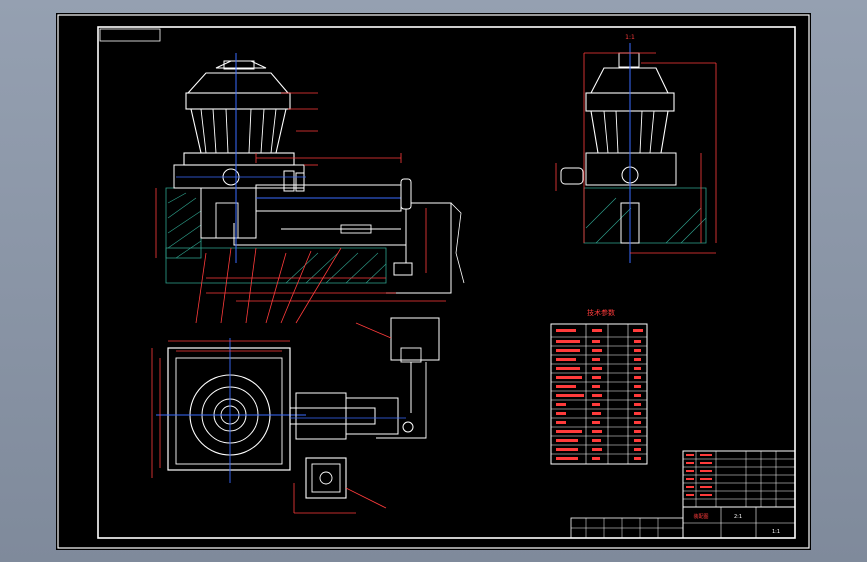 The width and height of the screenshot is (867, 562). What do you see at coordinates (700, 516) in the screenshot?
I see `title-block-caption: 装配图` at bounding box center [700, 516].